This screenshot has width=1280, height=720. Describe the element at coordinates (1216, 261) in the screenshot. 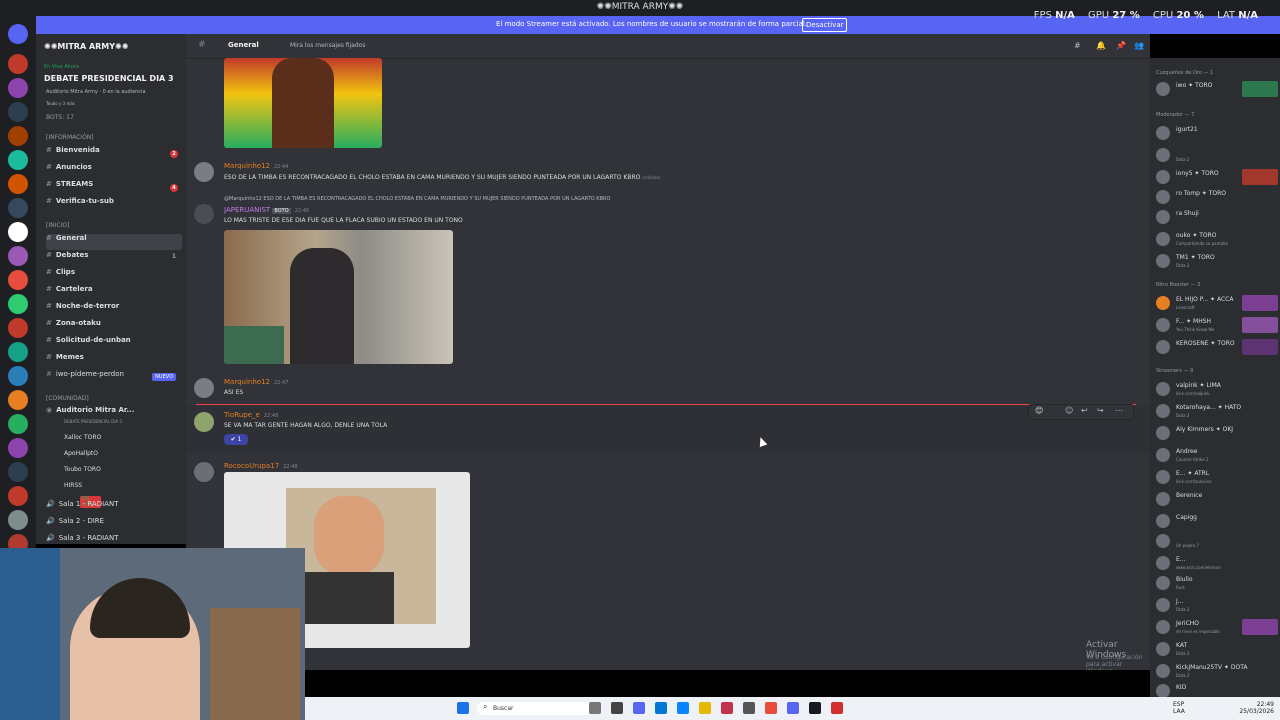

I see `member-item: TM1 ✦ TORO Dota 2` at that location.